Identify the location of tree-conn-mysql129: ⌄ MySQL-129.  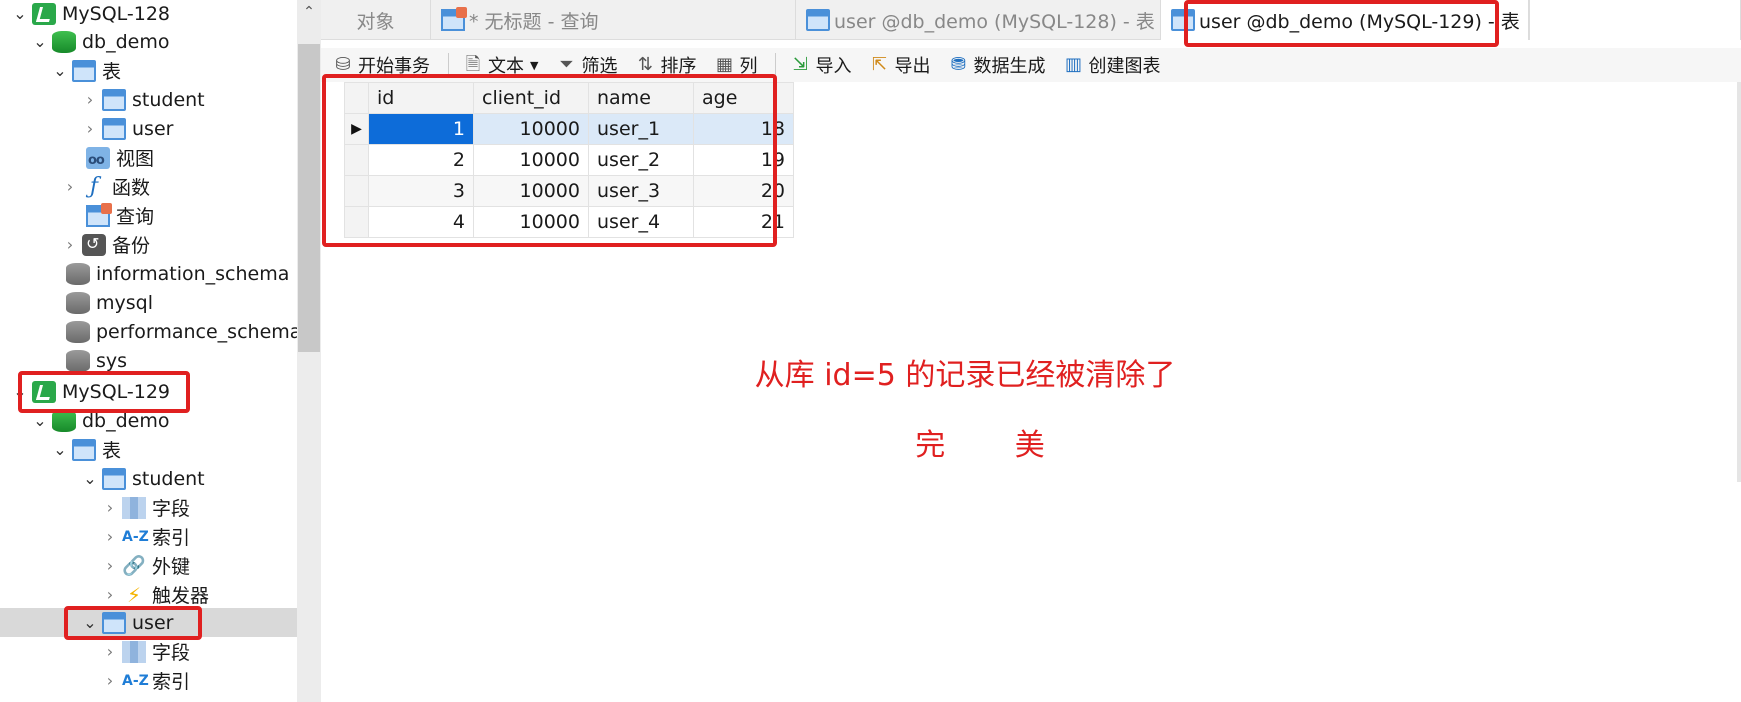
(90, 391).